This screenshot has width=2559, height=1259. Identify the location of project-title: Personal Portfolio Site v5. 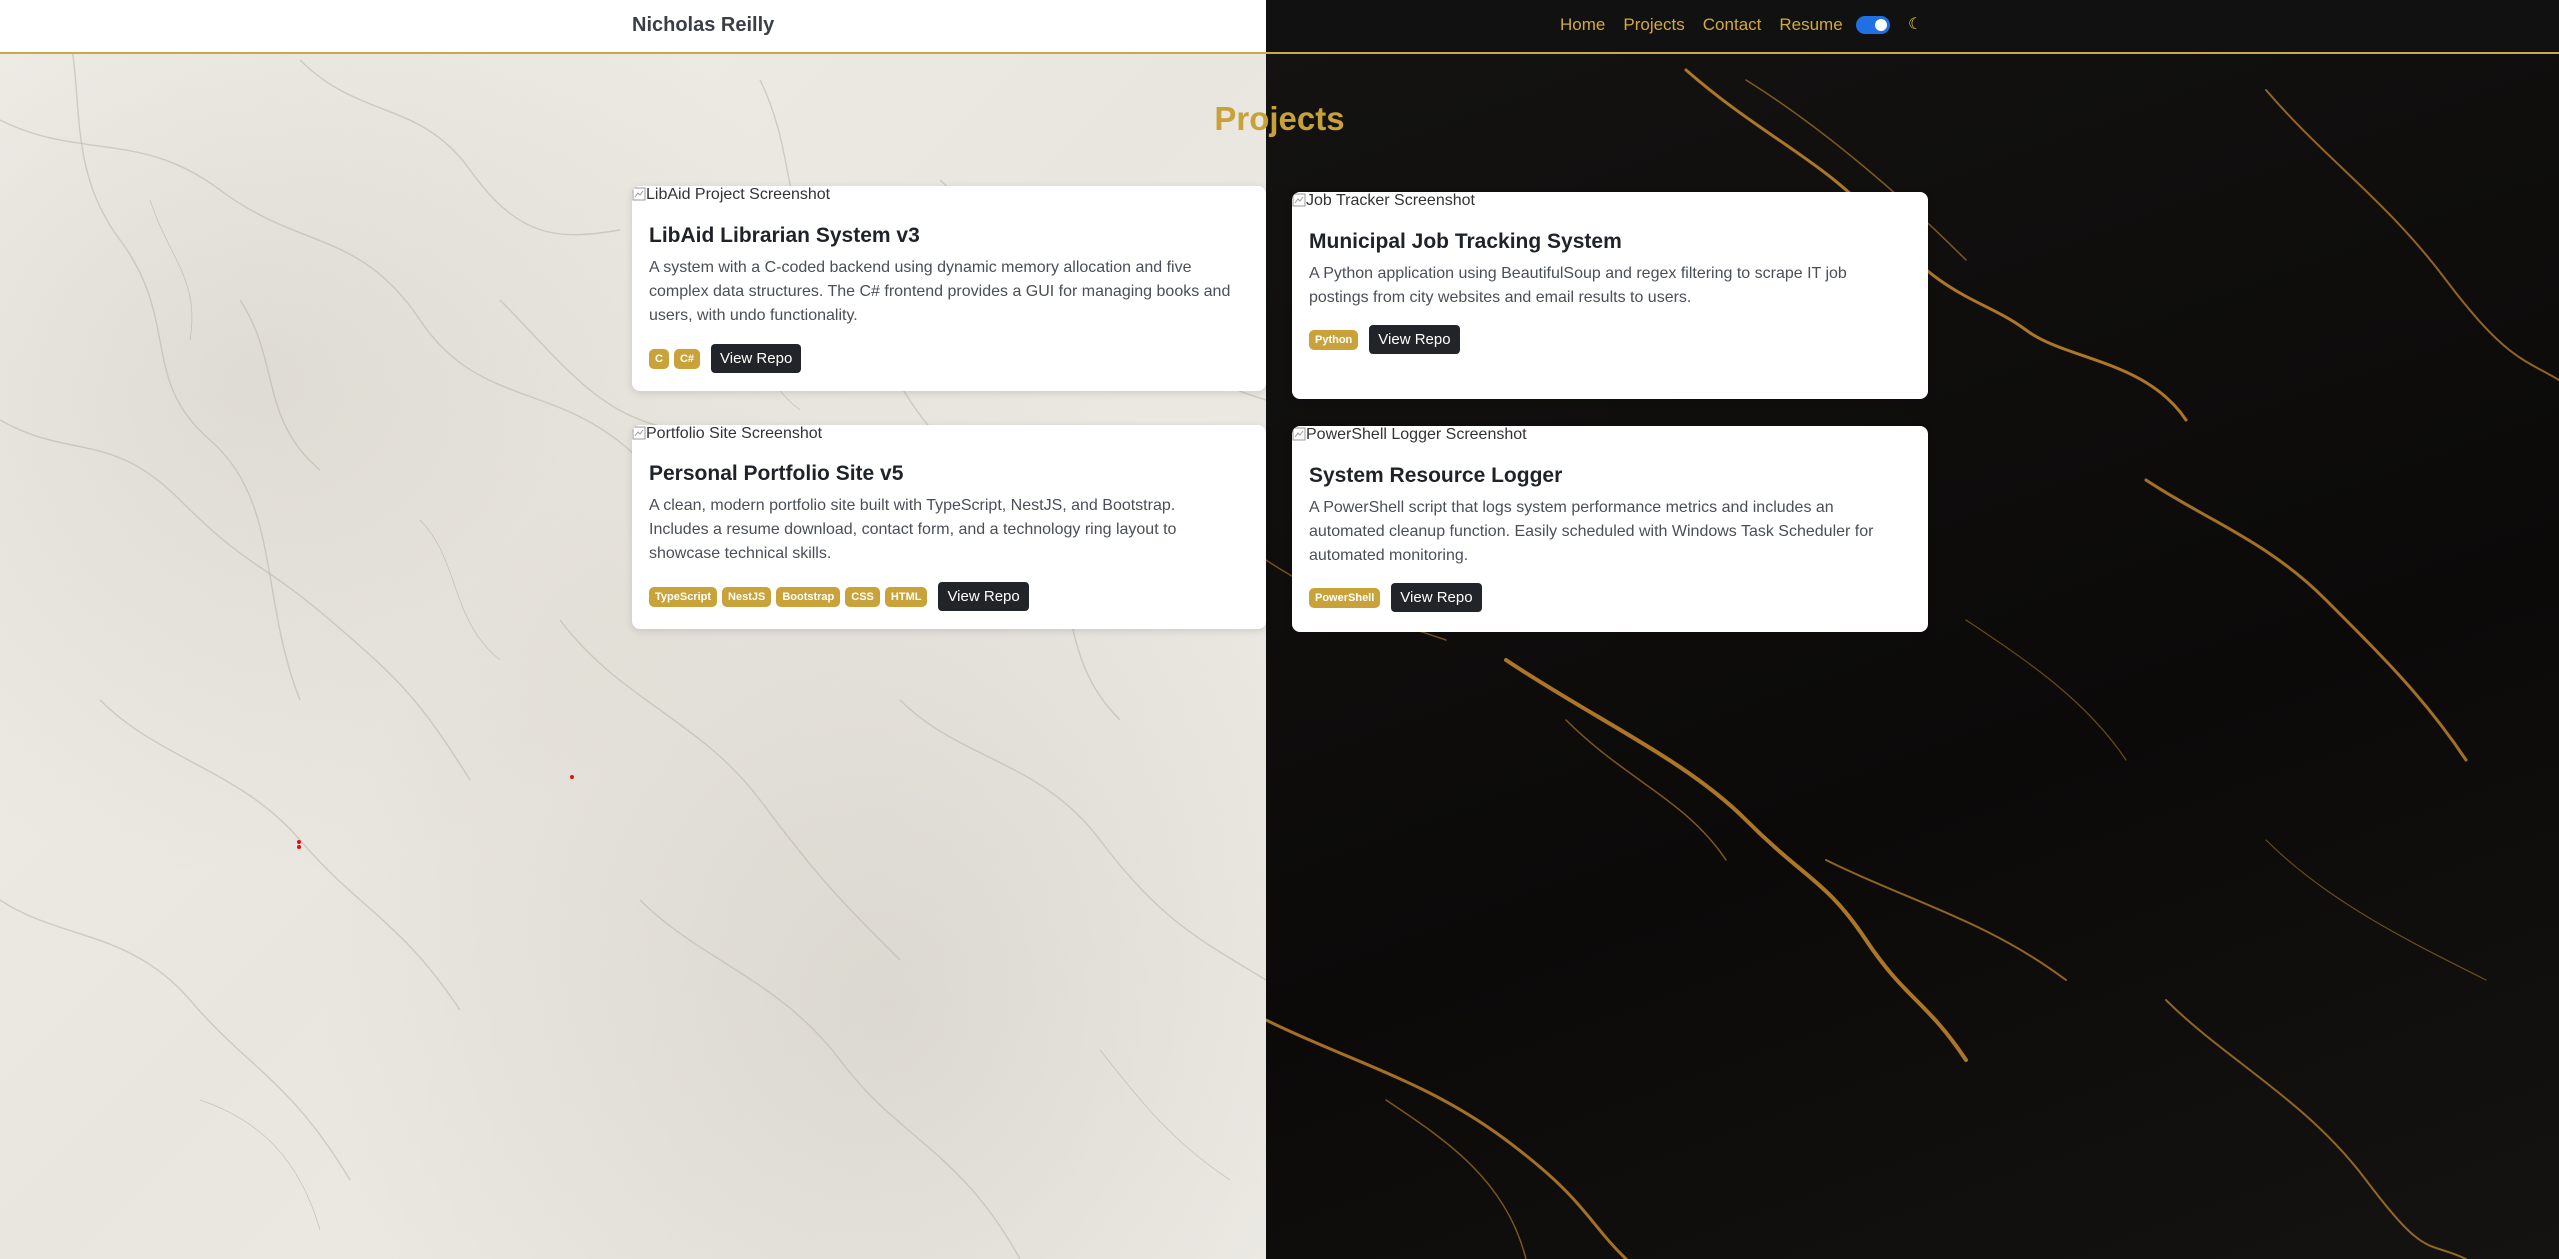
(776, 473).